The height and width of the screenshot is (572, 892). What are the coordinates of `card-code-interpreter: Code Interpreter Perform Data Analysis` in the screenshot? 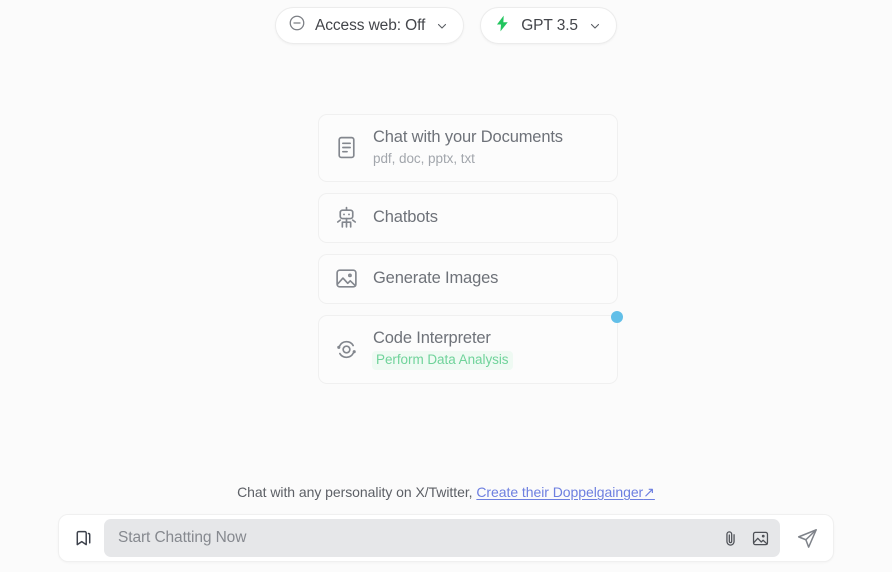 It's located at (470, 347).